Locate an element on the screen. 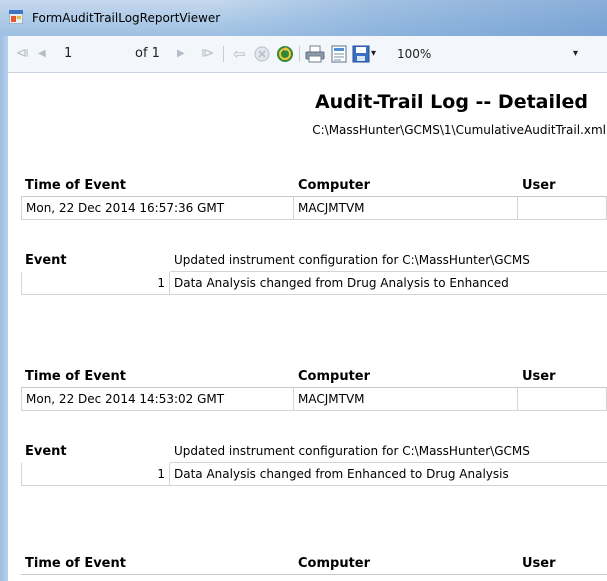  window-title: FormAuditTrailLogReportViewer is located at coordinates (126, 18).